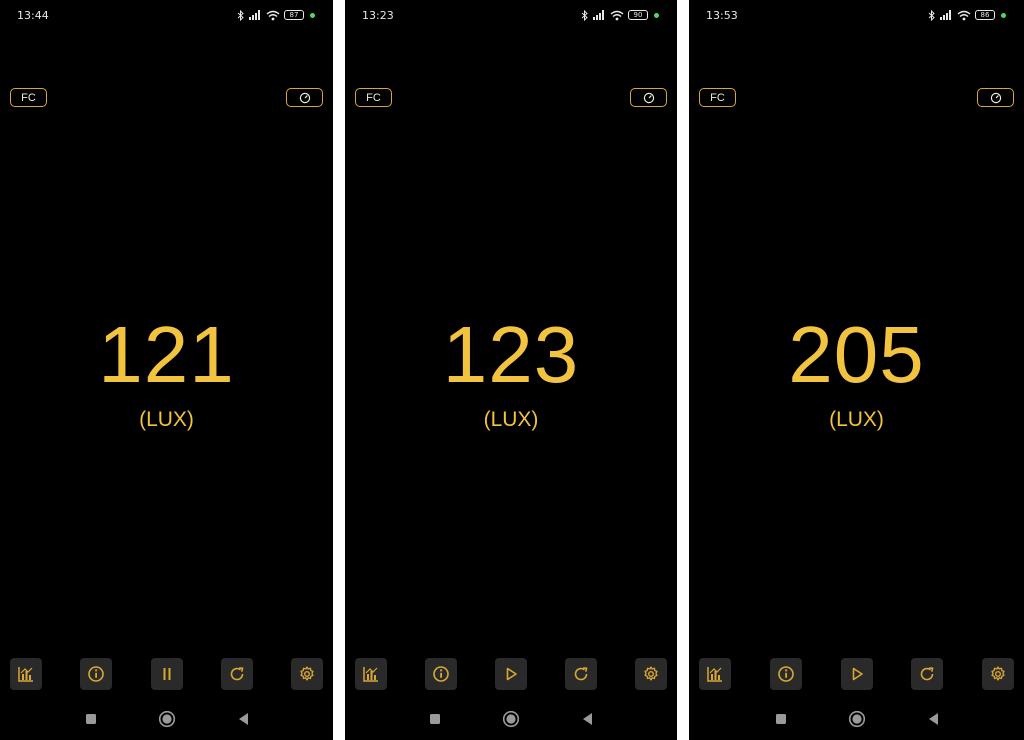  I want to click on status-icons: 86, so click(967, 15).